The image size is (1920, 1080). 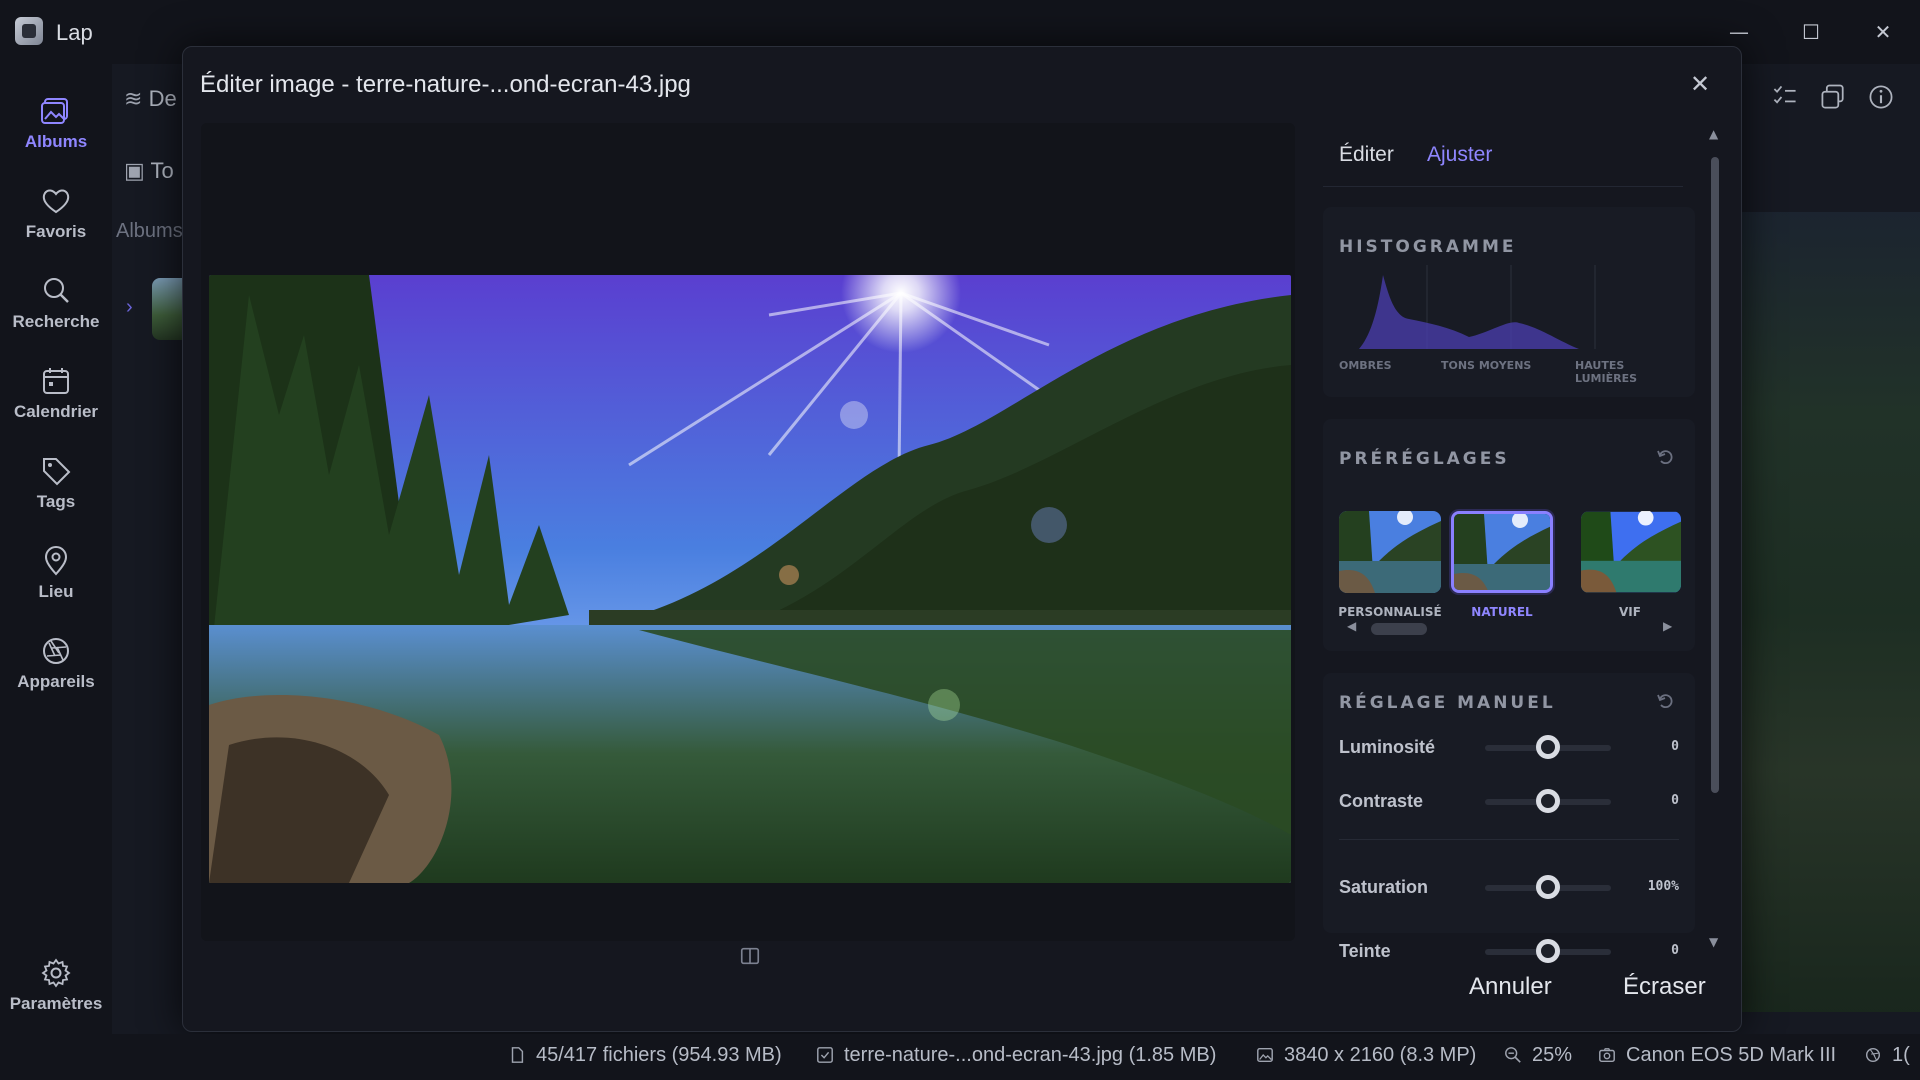 I want to click on sidebar-item-parametres: Paramètres, so click(x=56, y=996).